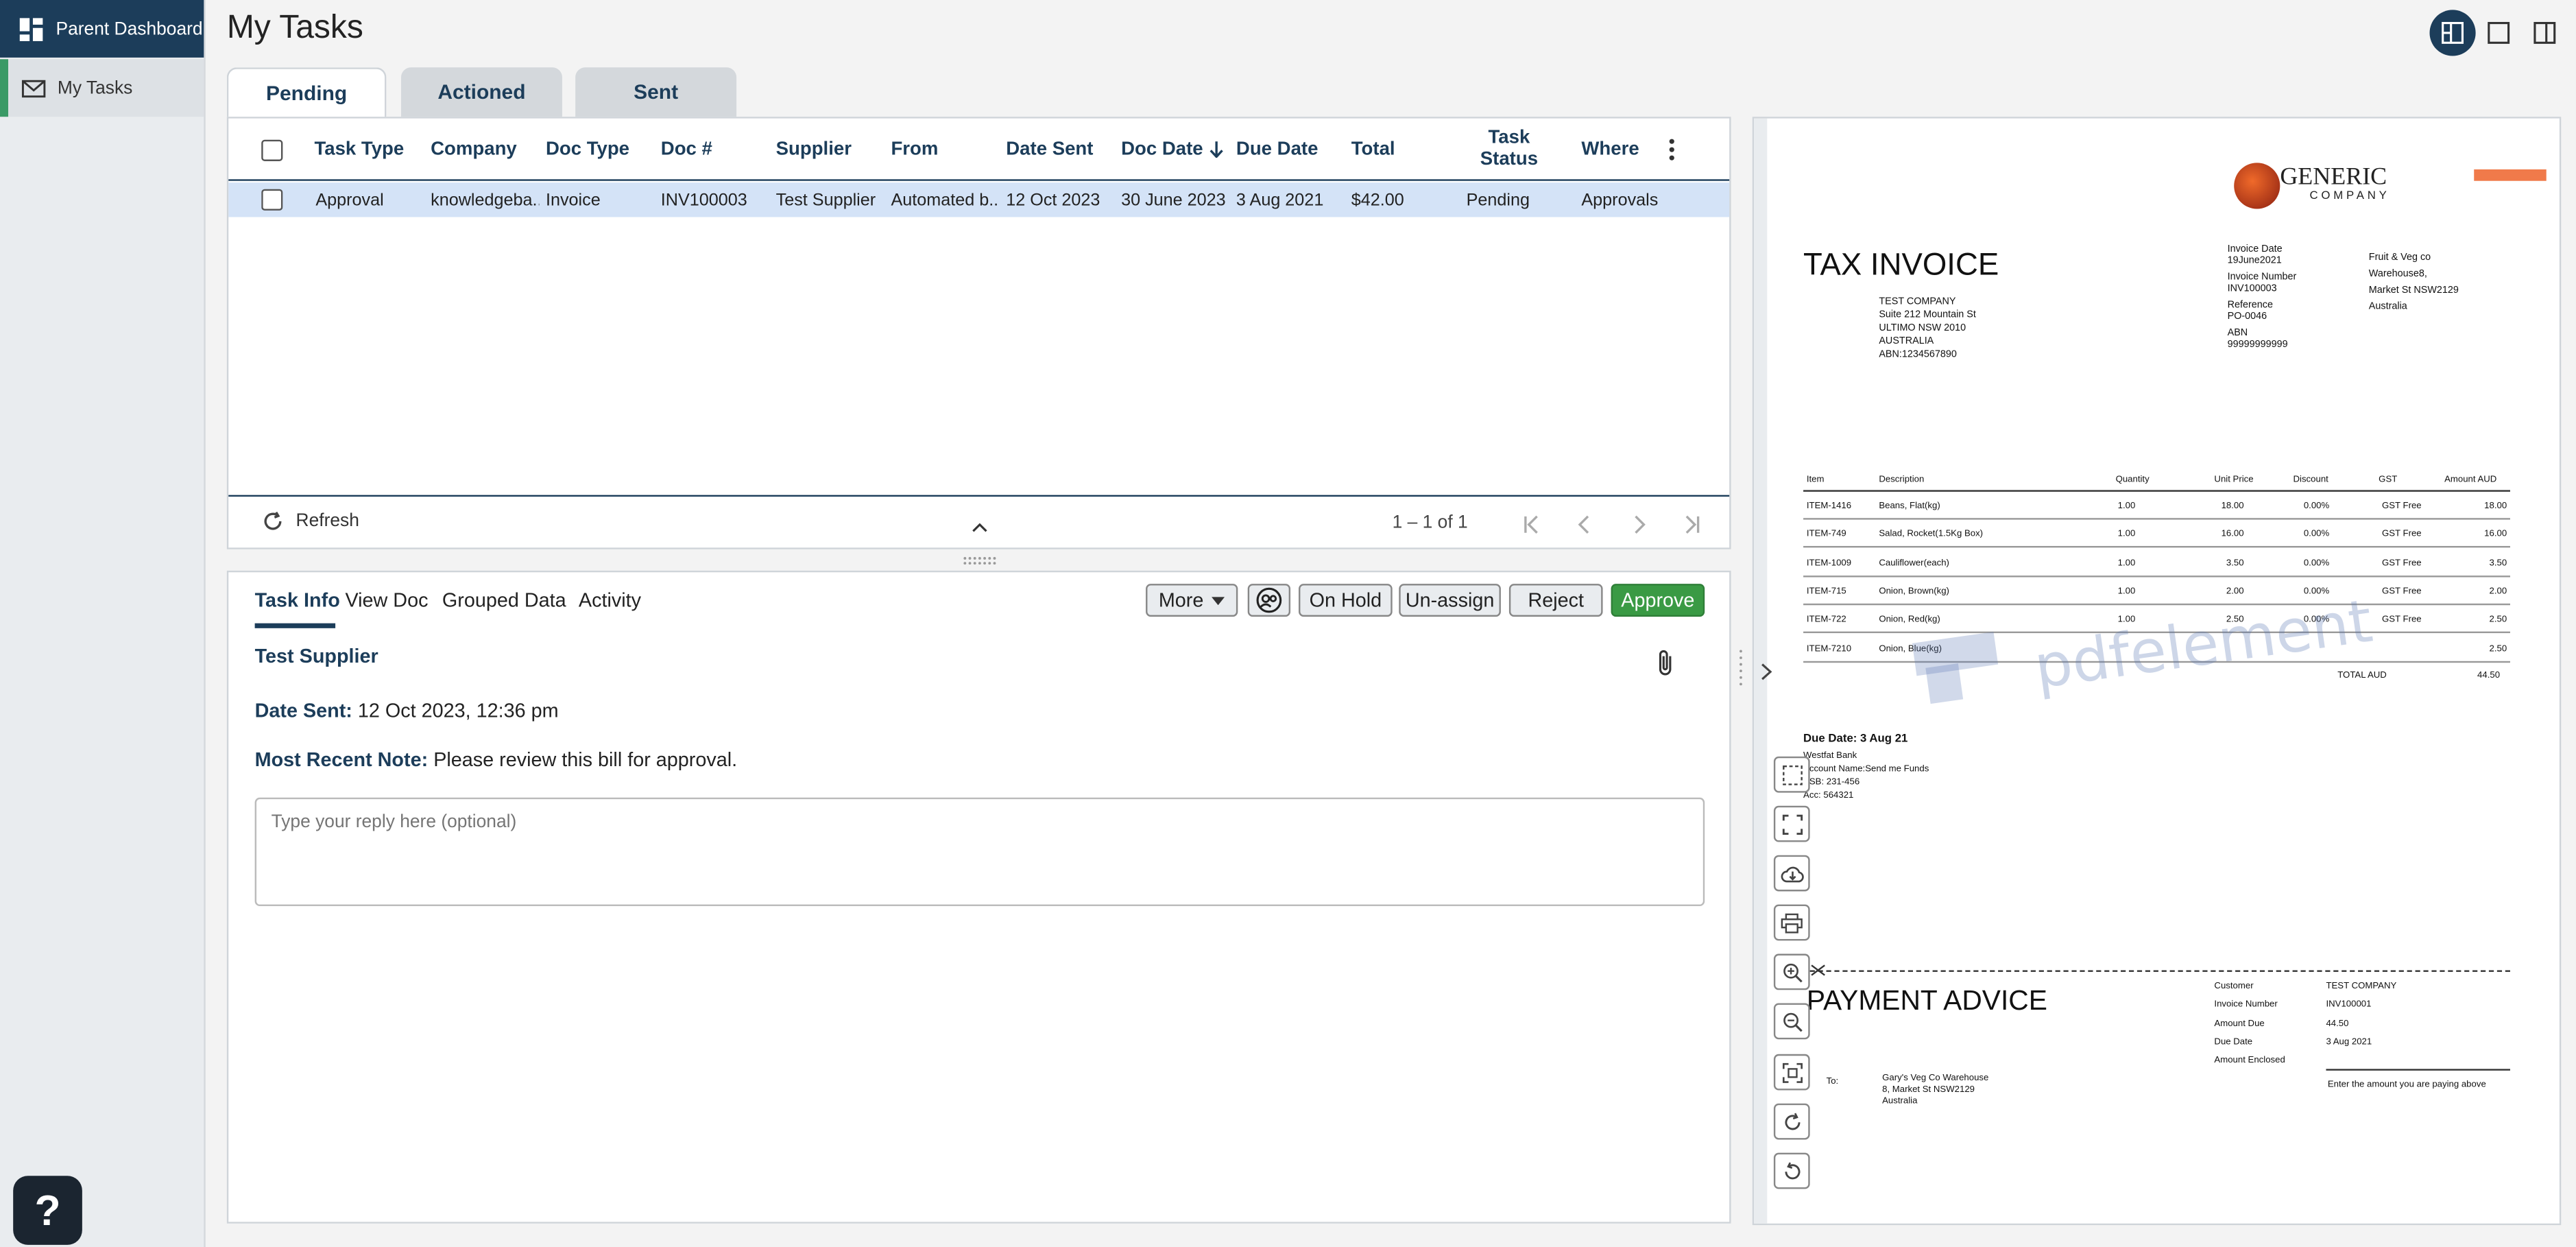  What do you see at coordinates (1791, 1021) in the screenshot?
I see `zoom-out-button` at bounding box center [1791, 1021].